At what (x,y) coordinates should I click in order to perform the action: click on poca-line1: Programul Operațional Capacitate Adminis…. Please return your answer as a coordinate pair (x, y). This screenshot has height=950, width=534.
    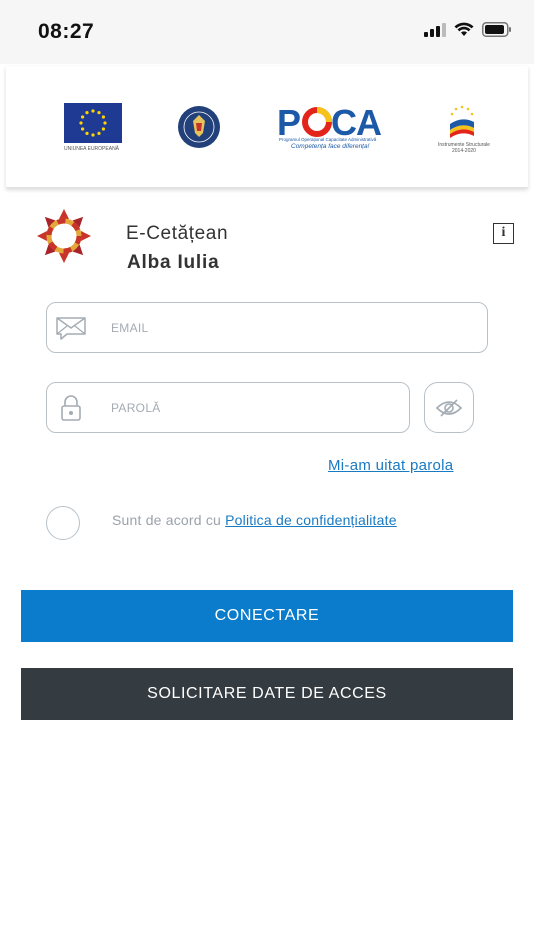
    Looking at the image, I should click on (328, 139).